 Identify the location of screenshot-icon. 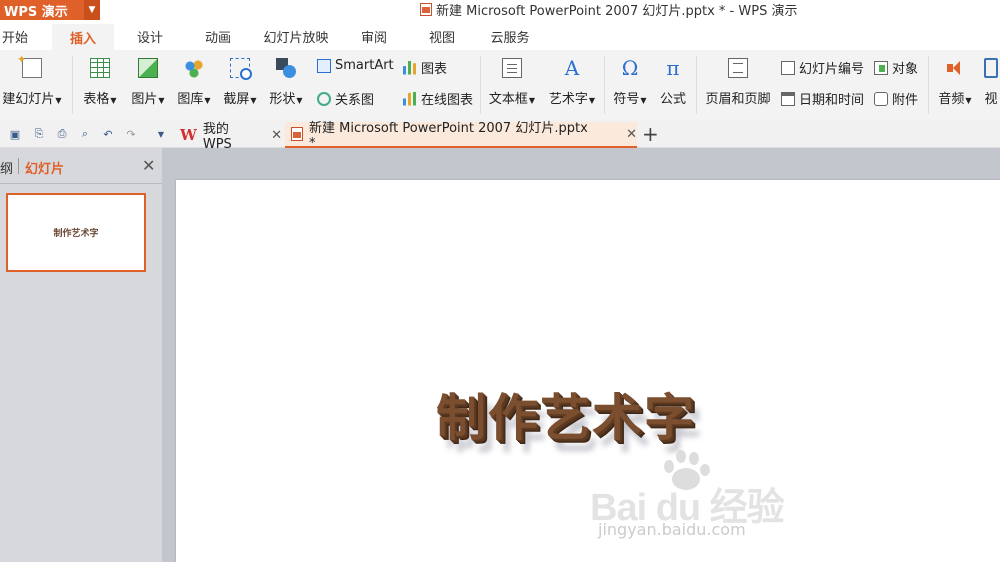
(241, 69).